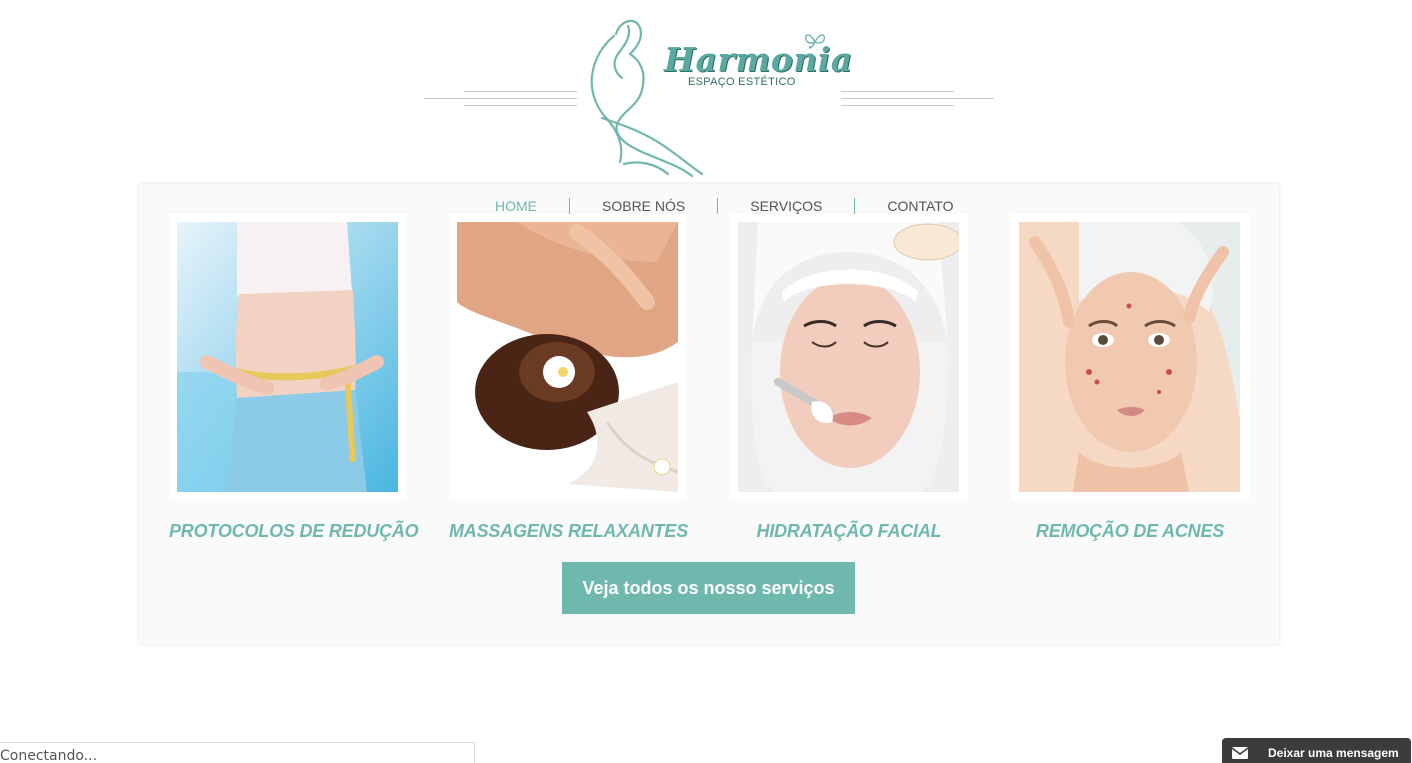  I want to click on leave-message-label: Deixar uma mensagem, so click(1333, 753).